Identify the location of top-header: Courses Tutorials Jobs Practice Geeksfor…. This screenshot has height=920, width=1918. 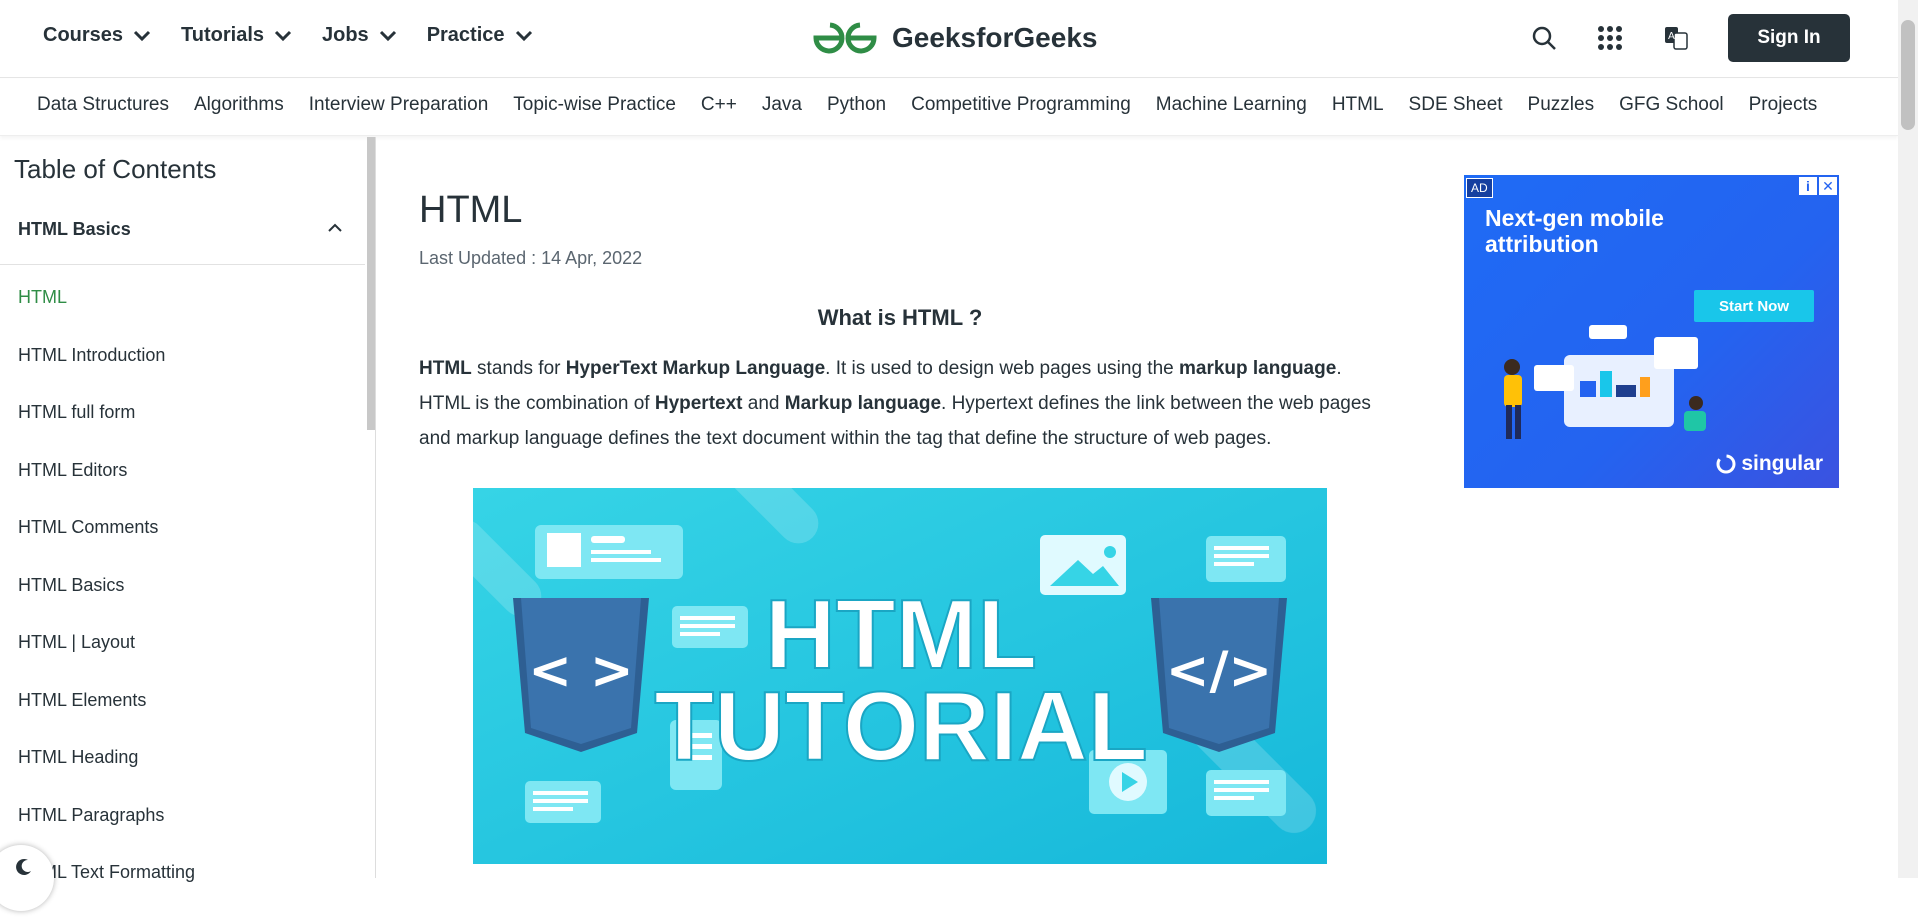
(949, 39).